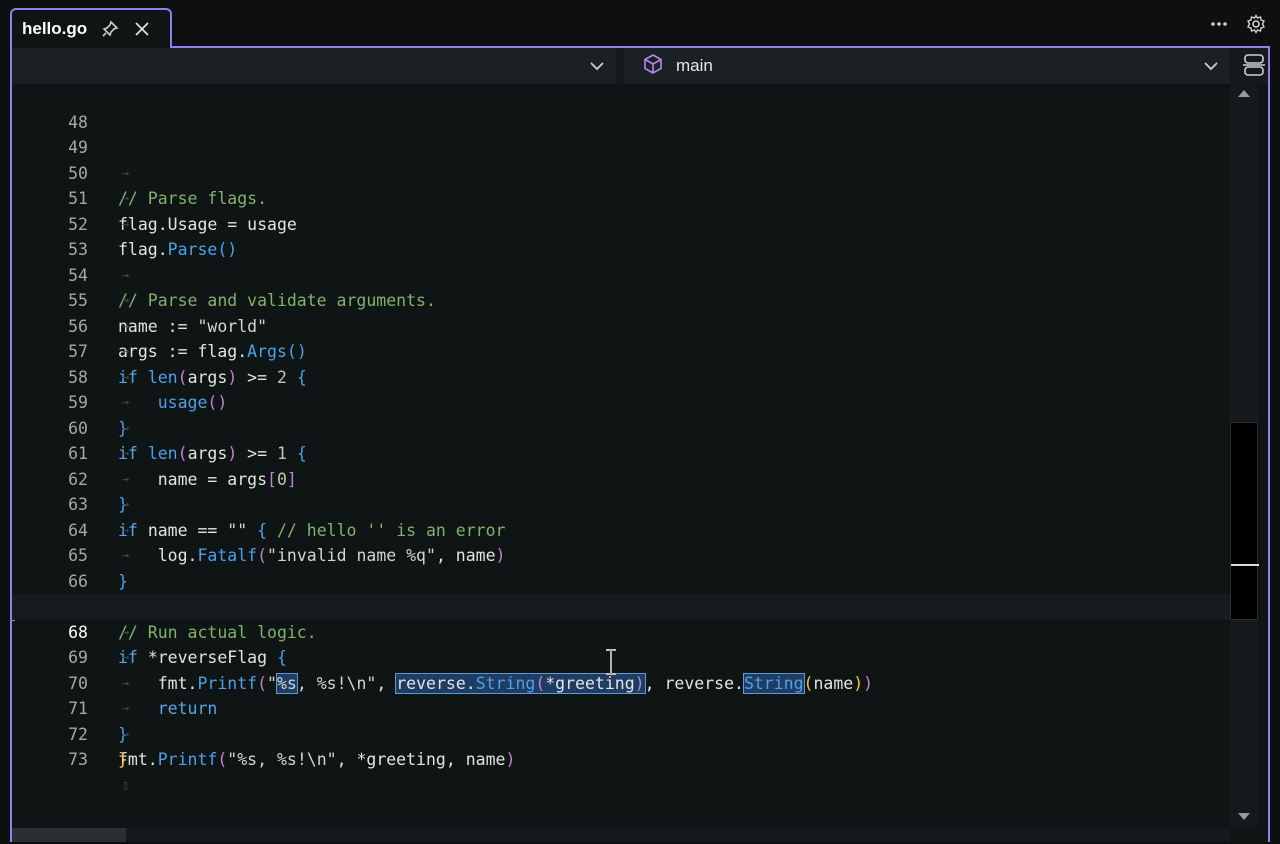  I want to click on end-of-file-glyph-icon: ▯, so click(126, 784).